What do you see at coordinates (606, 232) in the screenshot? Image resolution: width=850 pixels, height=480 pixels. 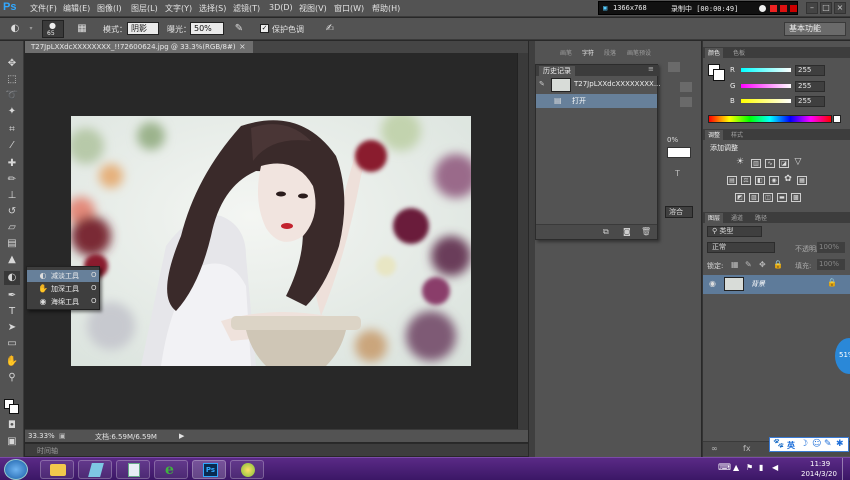 I see `new-document-from-state-icon: ⧉` at bounding box center [606, 232].